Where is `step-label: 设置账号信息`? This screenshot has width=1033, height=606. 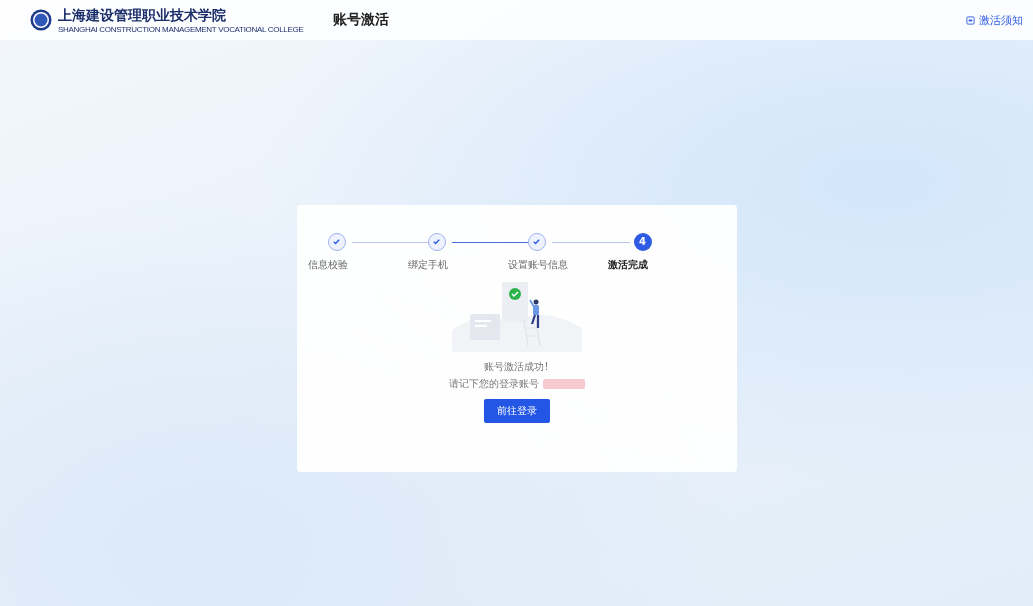 step-label: 设置账号信息 is located at coordinates (537, 264).